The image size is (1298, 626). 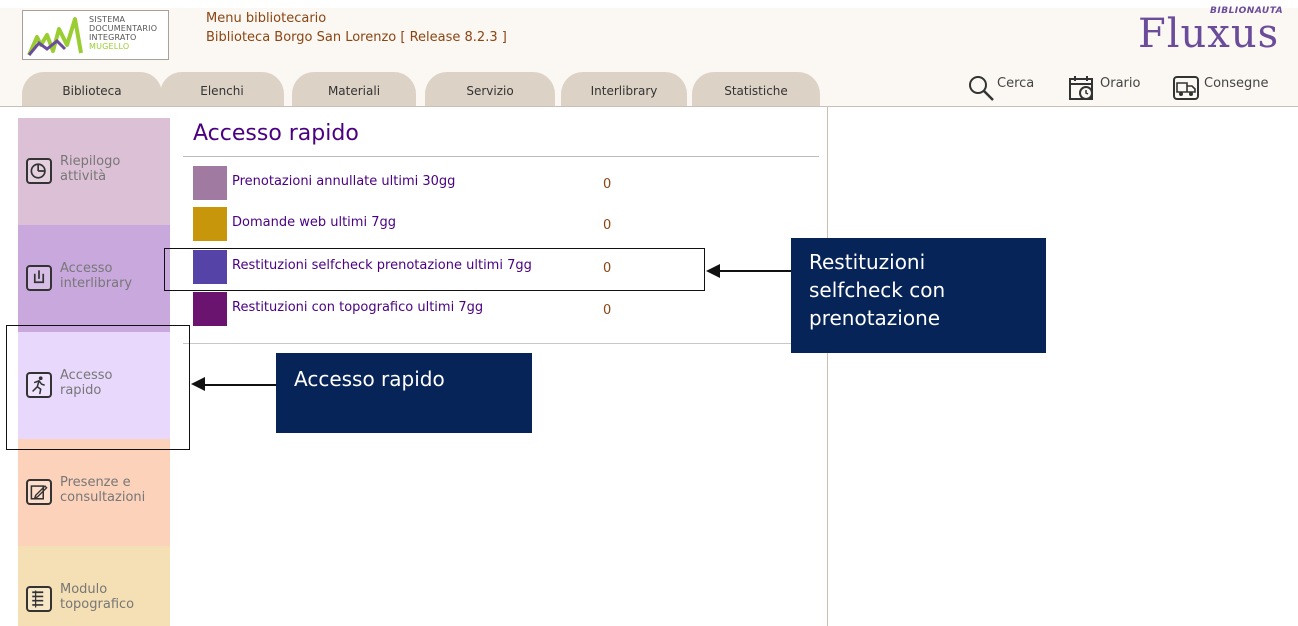 I want to click on sidebar-label-line: Accesso, so click(x=86, y=268).